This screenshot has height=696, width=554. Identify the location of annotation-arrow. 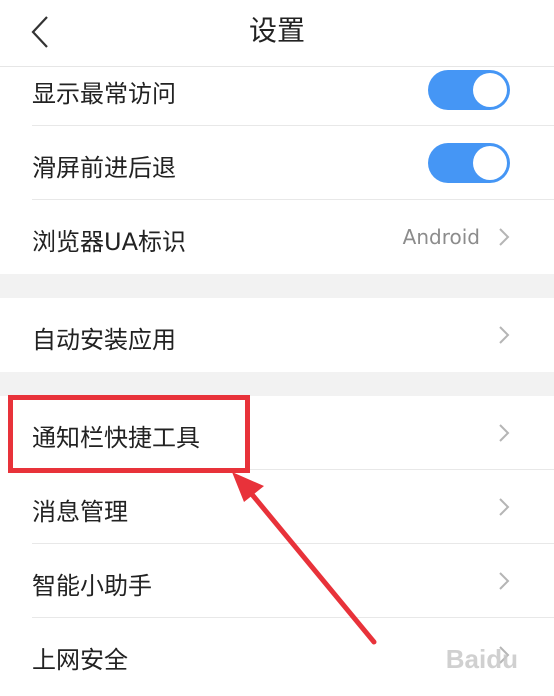
(304, 558).